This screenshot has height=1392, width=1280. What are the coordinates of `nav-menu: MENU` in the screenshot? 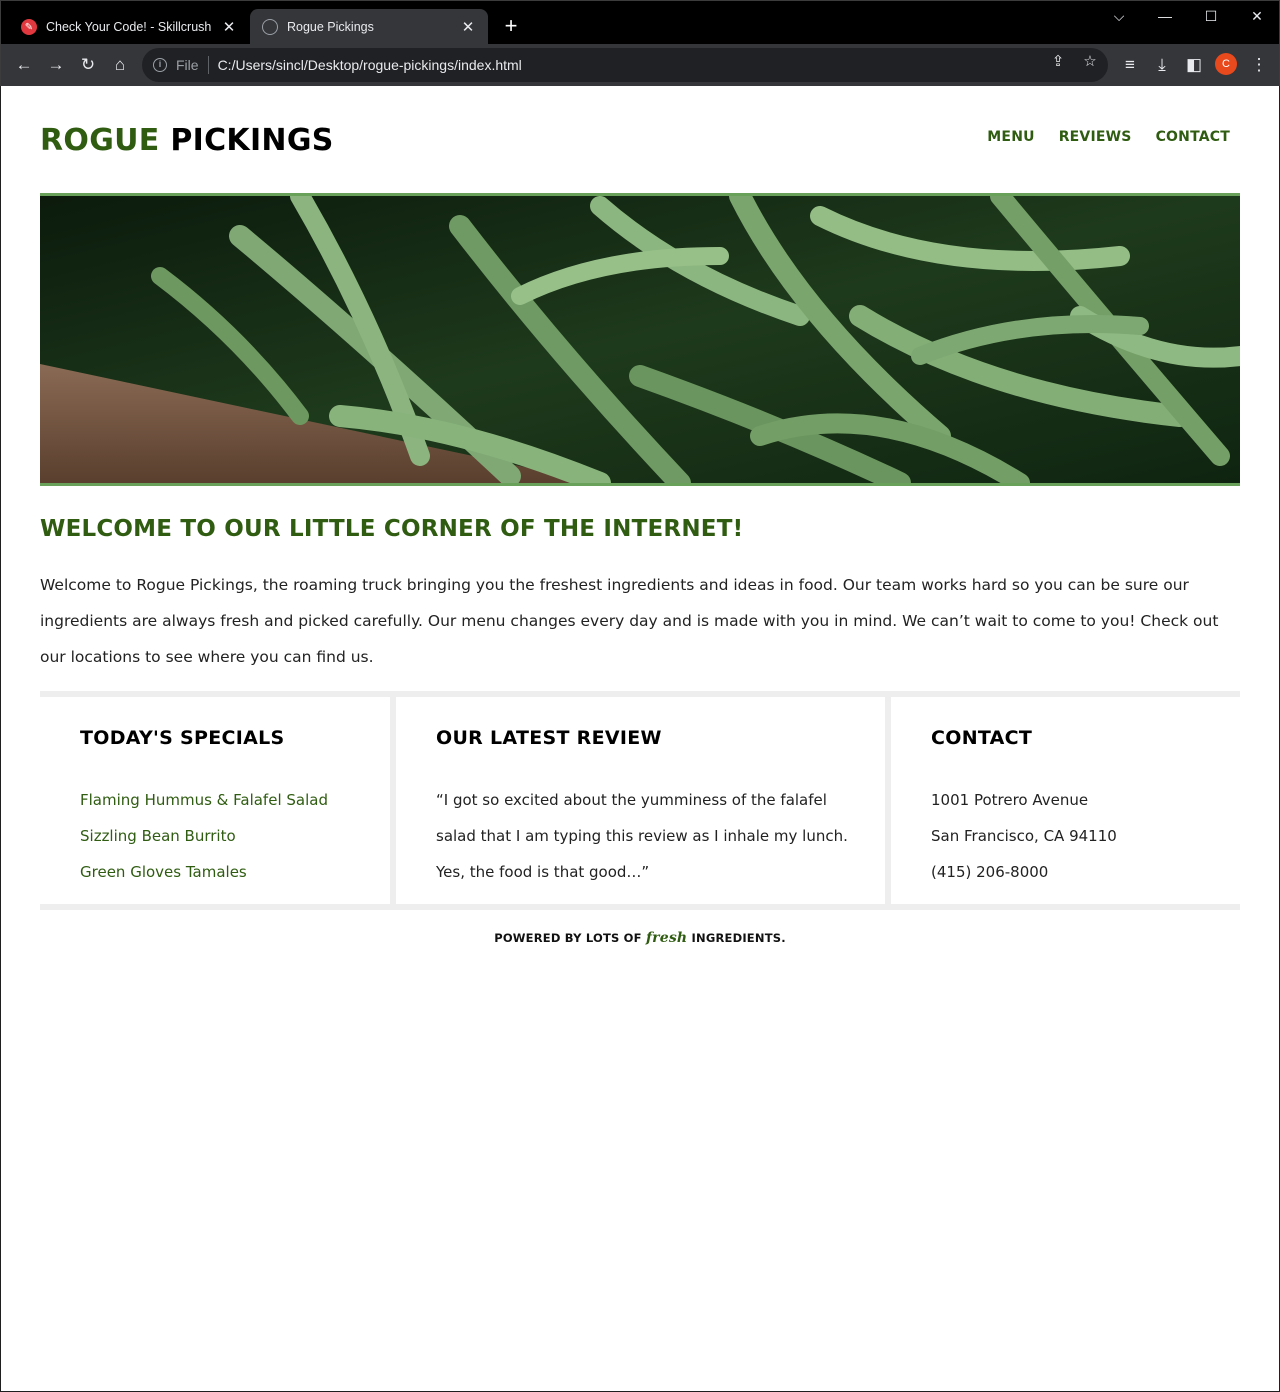 It's located at (1010, 137).